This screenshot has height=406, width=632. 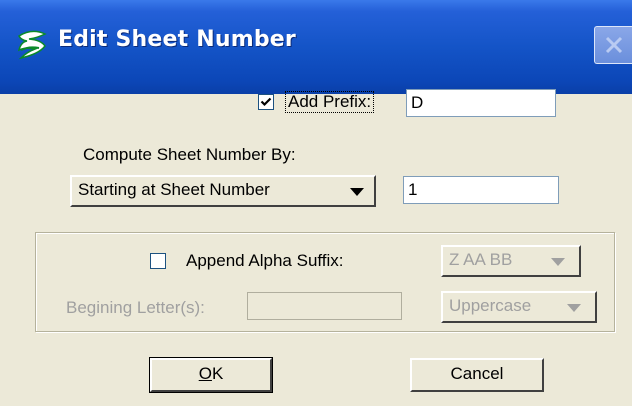 I want to click on suffix-style-value: Z AA BB, so click(x=481, y=259).